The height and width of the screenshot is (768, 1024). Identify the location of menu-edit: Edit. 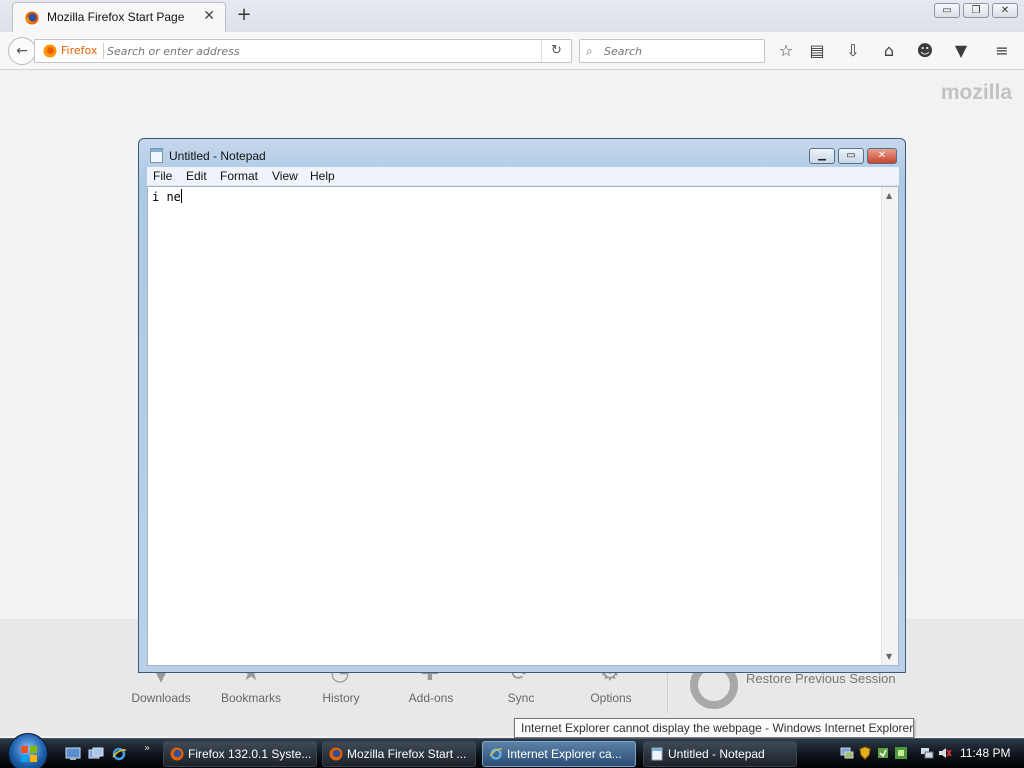
(196, 176).